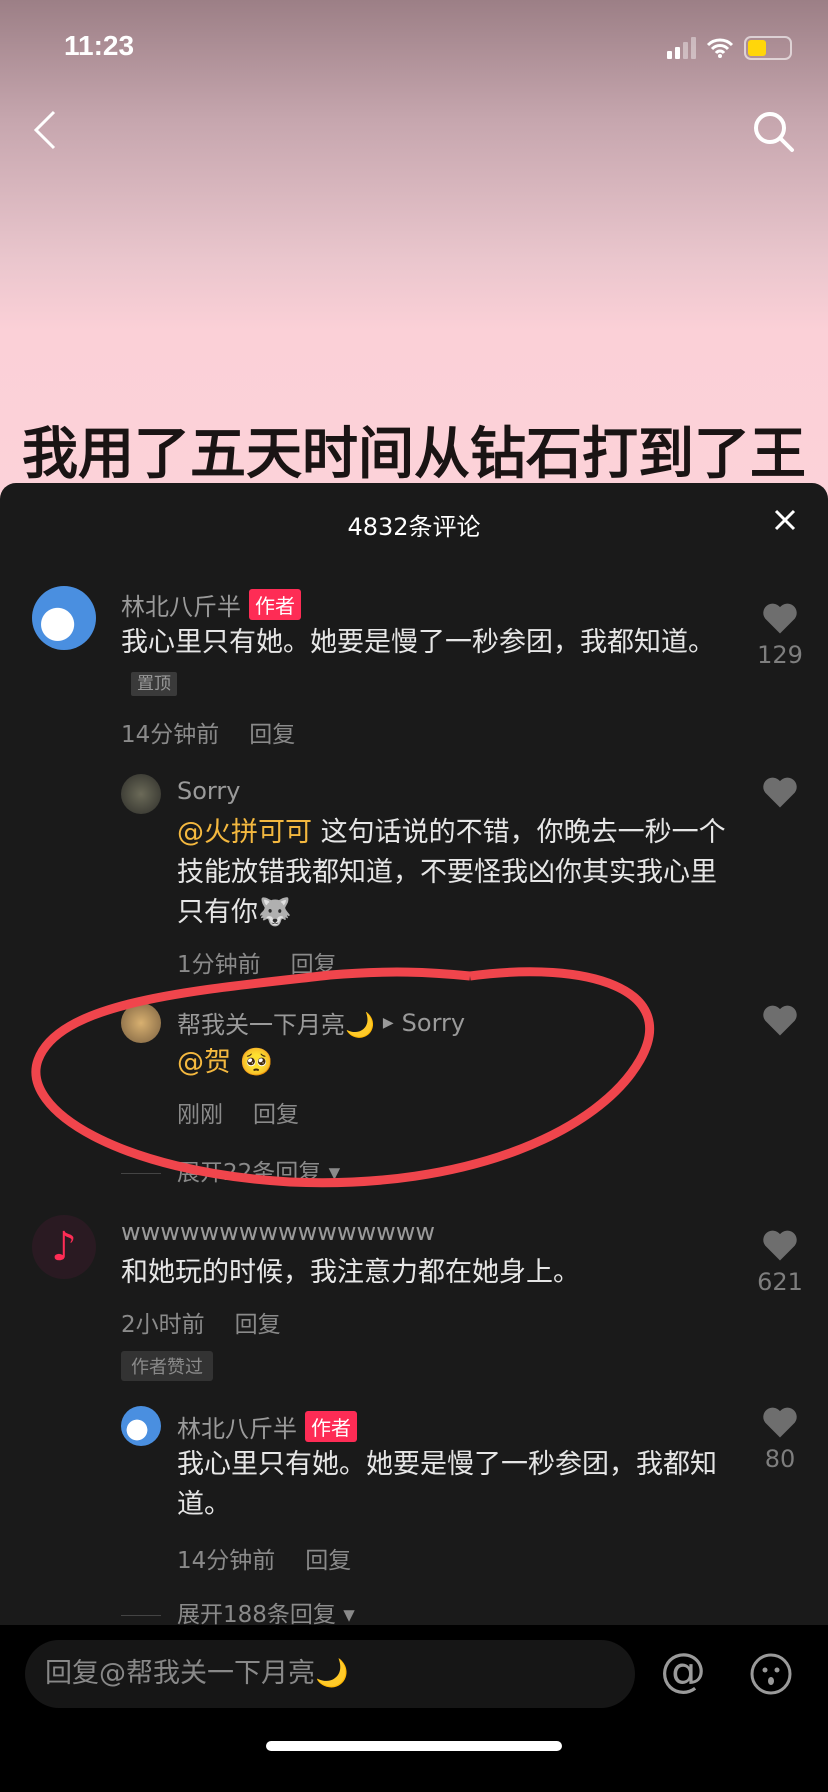 This screenshot has height=1792, width=828. What do you see at coordinates (771, 1674) in the screenshot?
I see `emoji-icon` at bounding box center [771, 1674].